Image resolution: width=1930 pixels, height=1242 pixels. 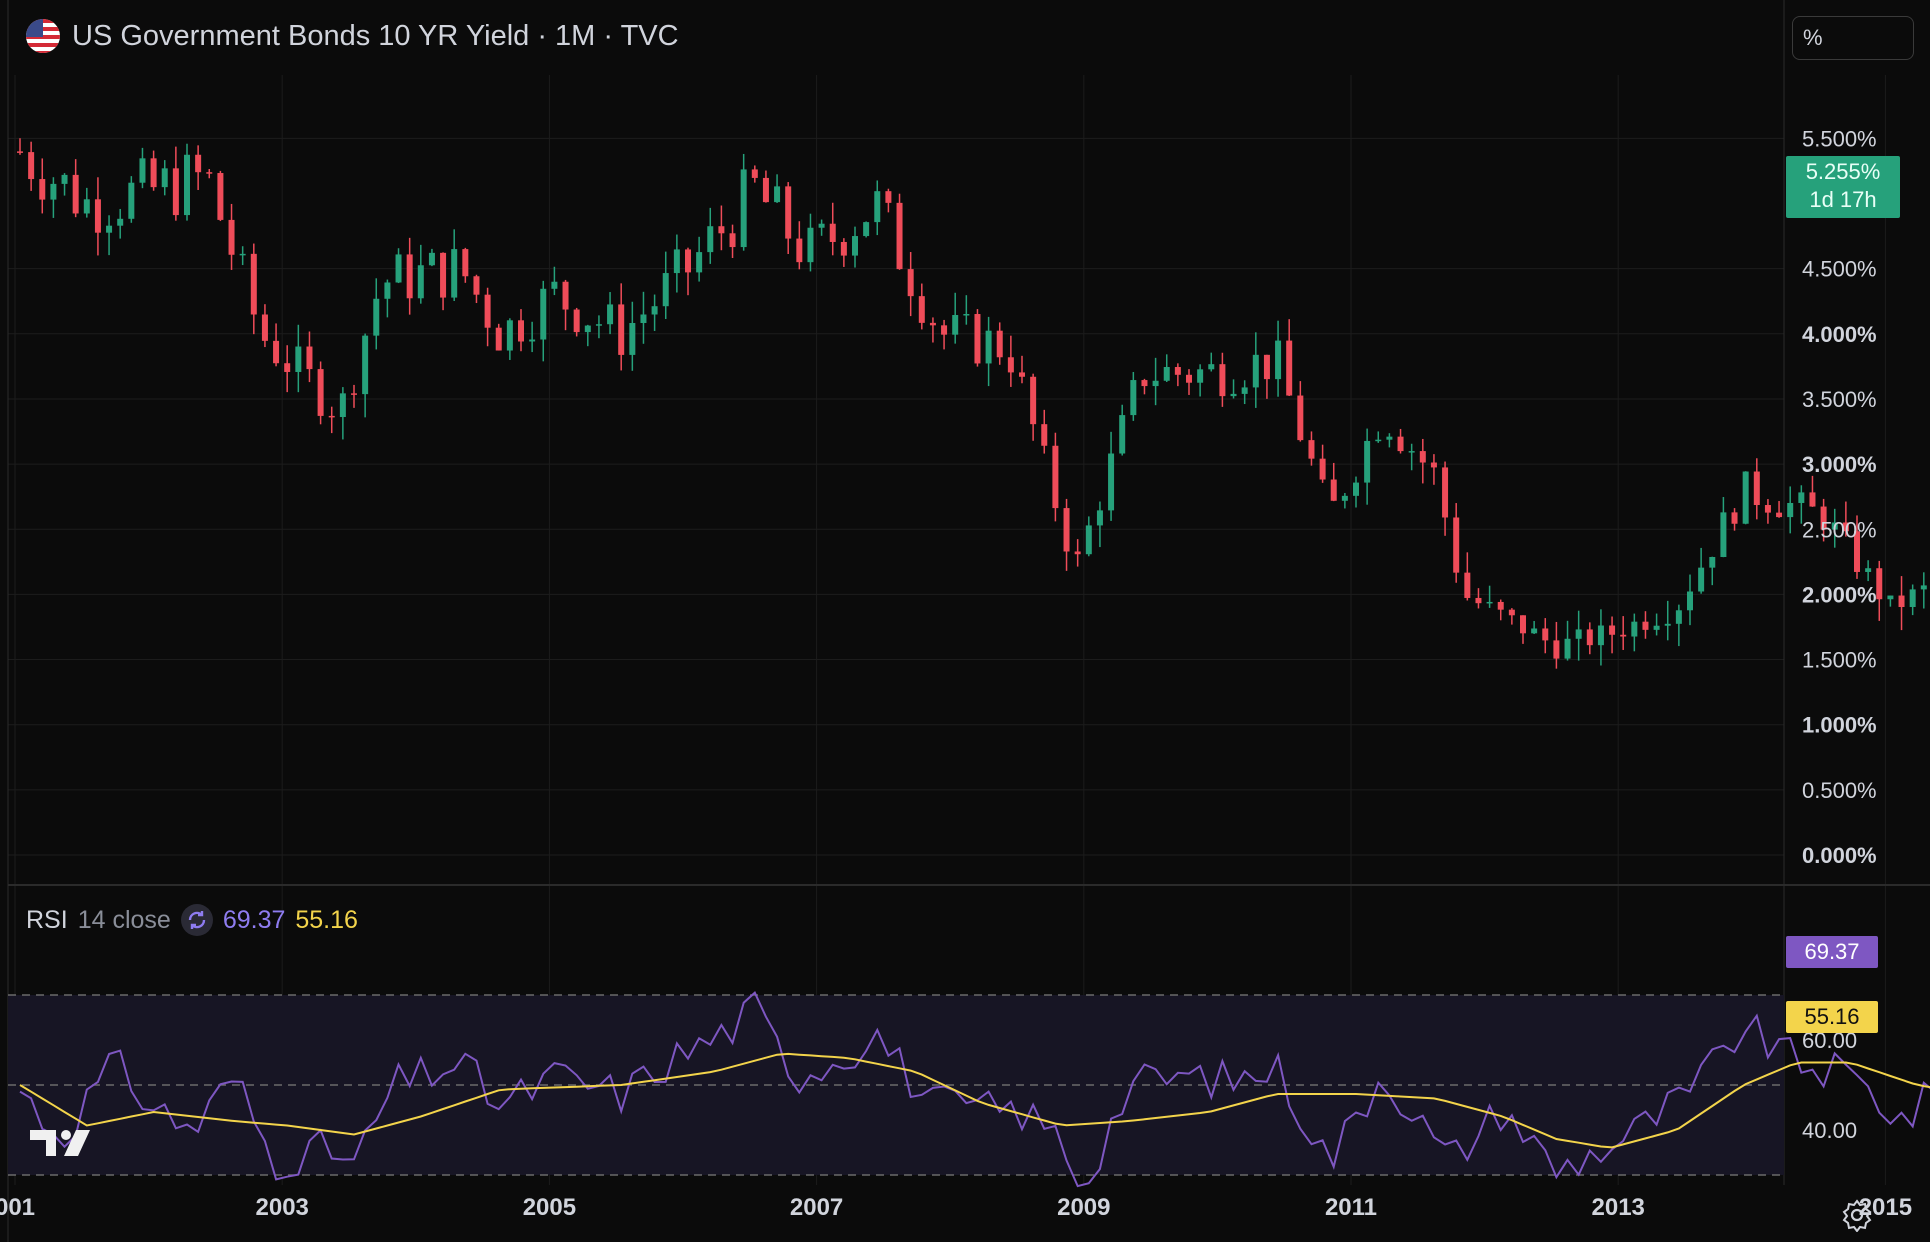 I want to click on rsi-legend: RSI 14 close 69.37 55.16, so click(x=192, y=920).